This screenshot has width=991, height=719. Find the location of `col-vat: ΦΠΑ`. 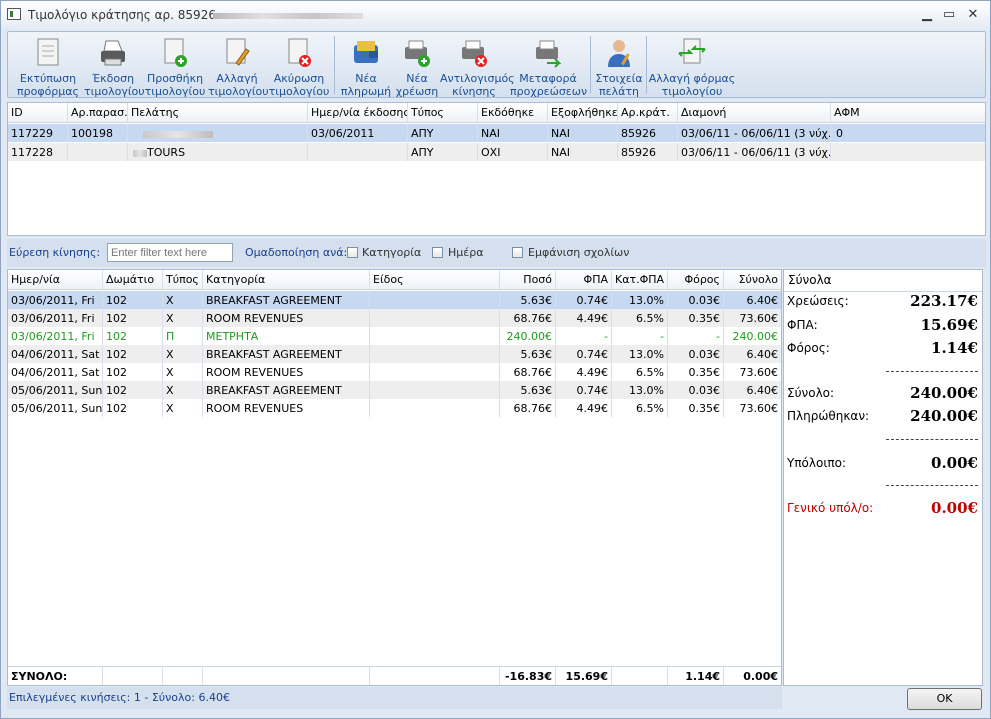

col-vat: ΦΠΑ is located at coordinates (584, 279).